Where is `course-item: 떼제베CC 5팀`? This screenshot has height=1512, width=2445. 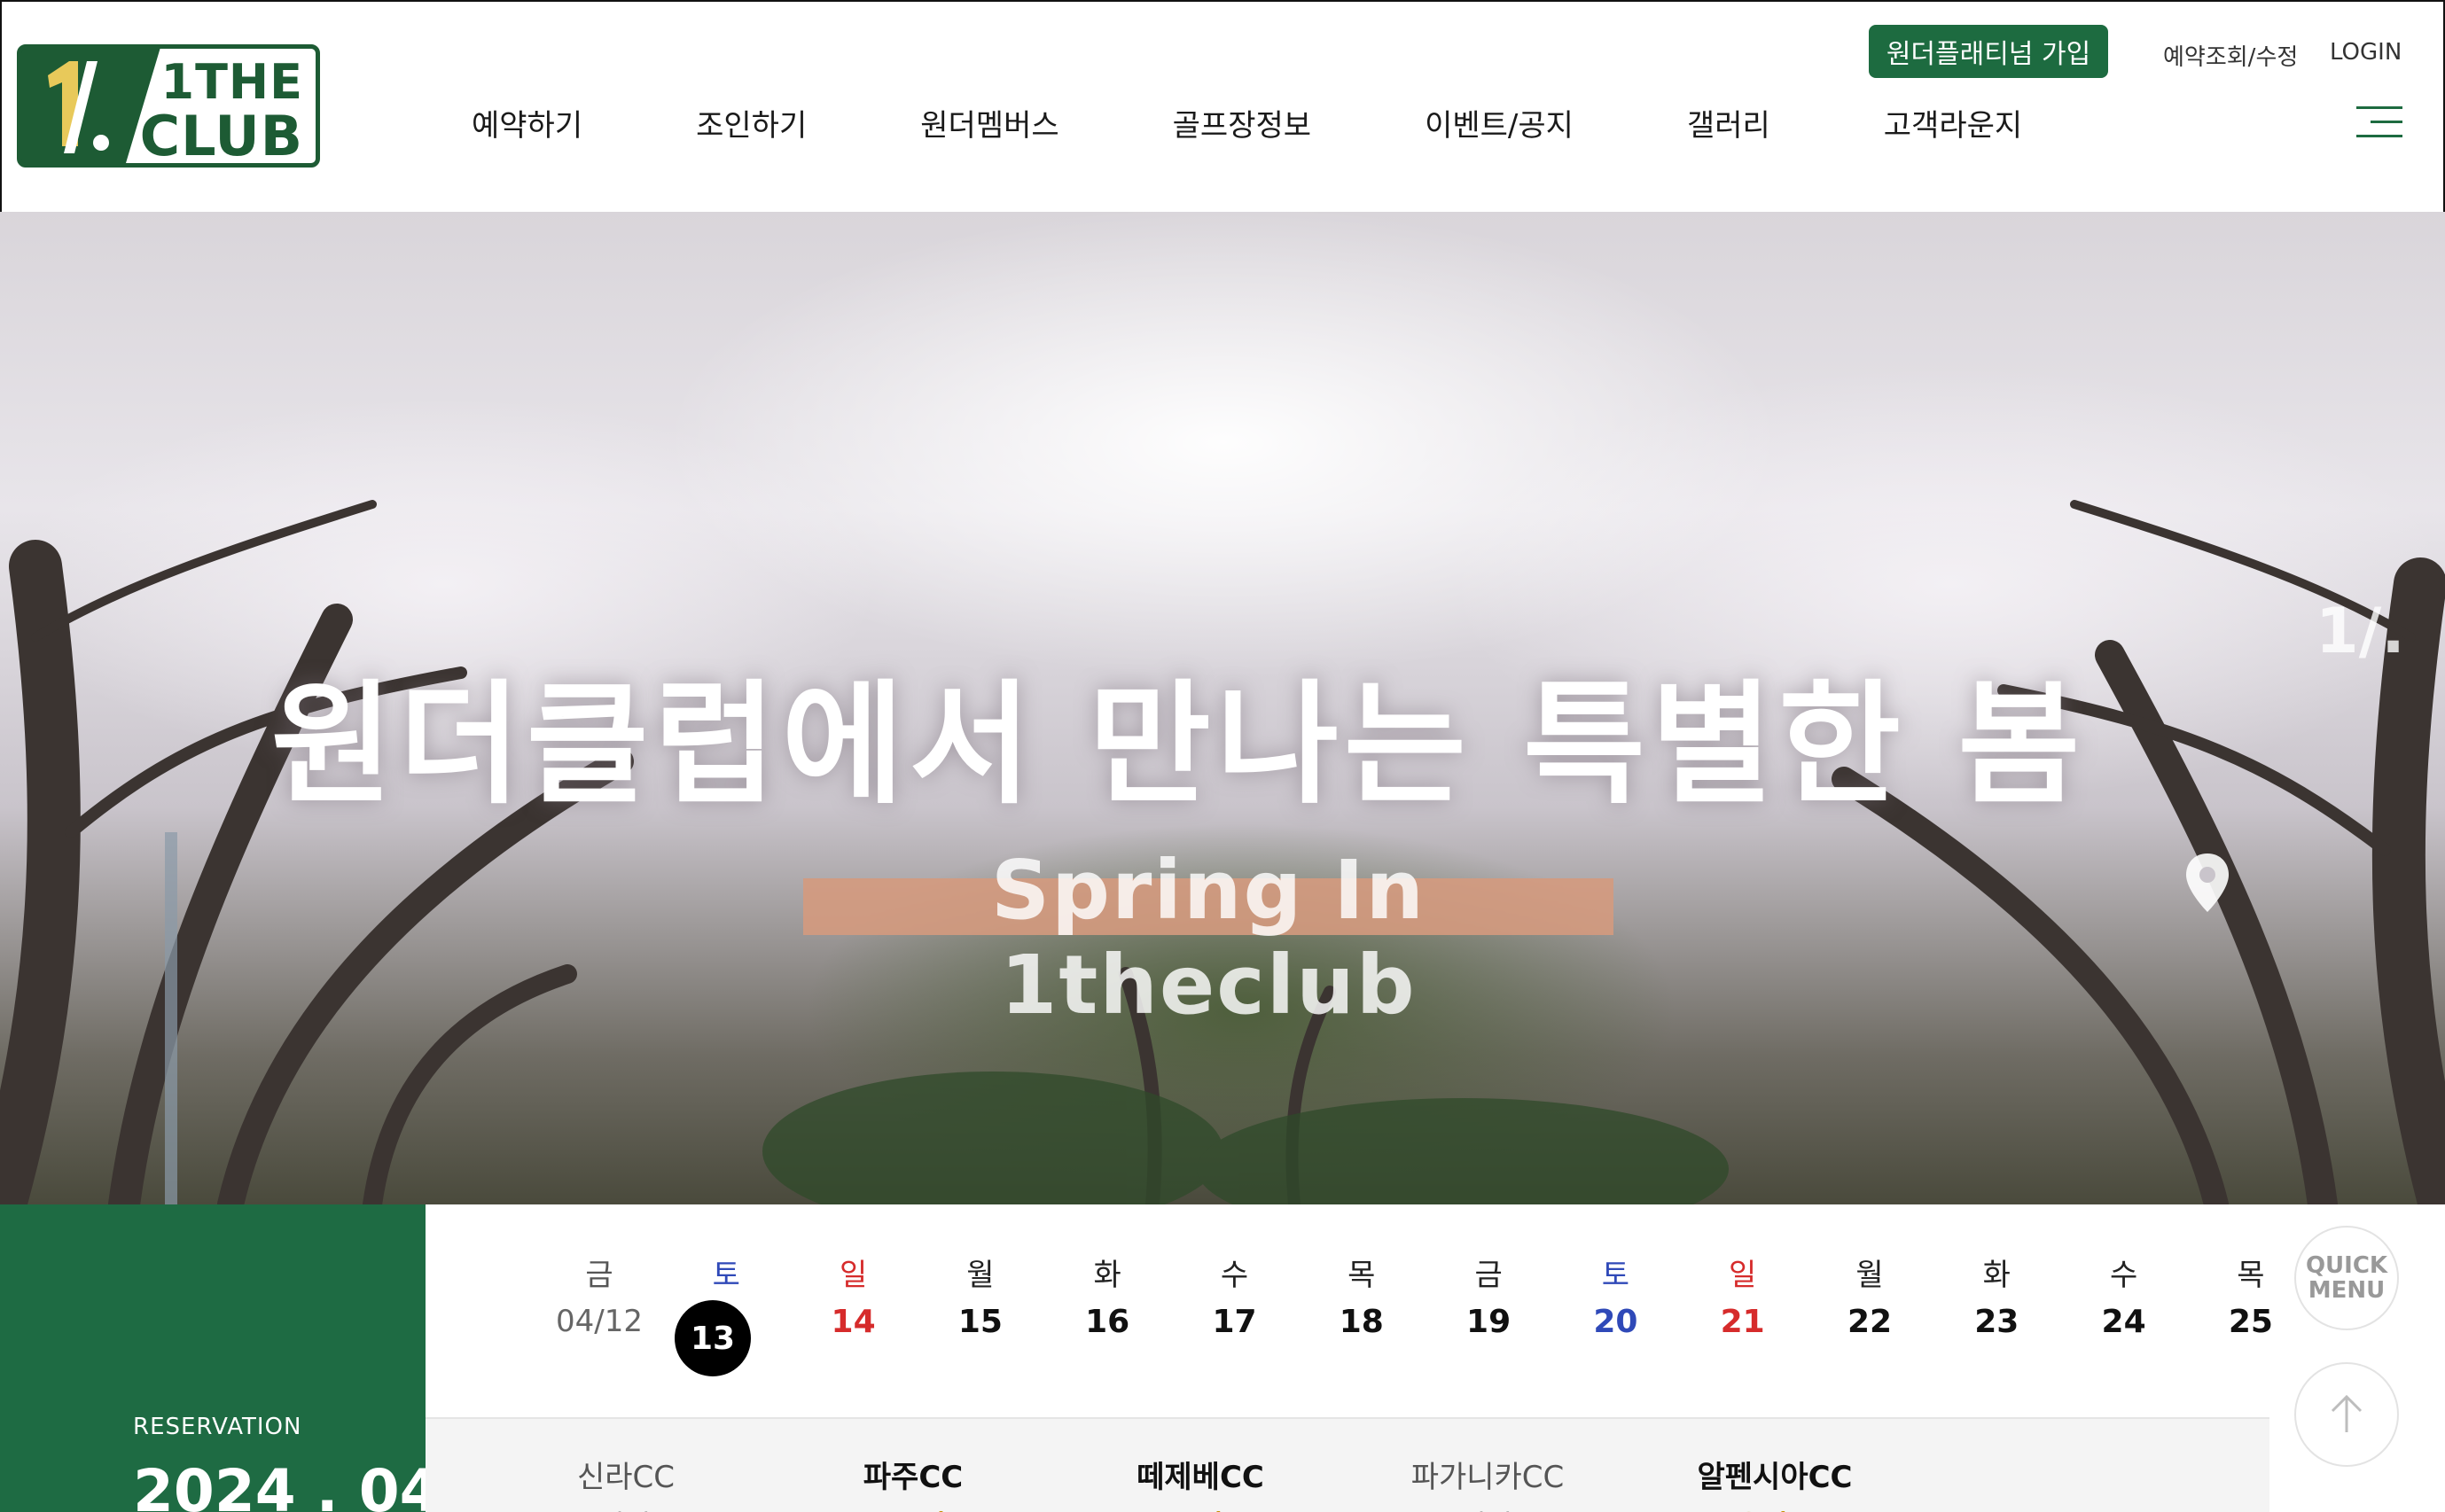
course-item: 떼제베CC 5팀 is located at coordinates (1200, 1482).